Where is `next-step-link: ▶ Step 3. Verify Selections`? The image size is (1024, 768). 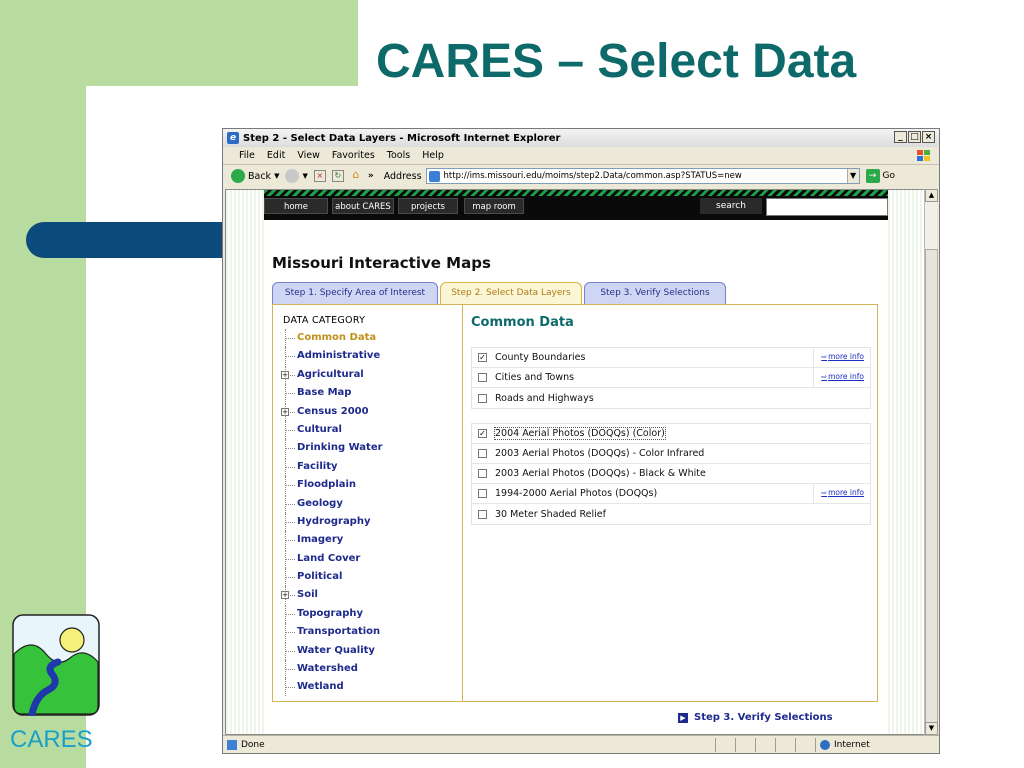
next-step-link: ▶ Step 3. Verify Selections is located at coordinates (755, 717).